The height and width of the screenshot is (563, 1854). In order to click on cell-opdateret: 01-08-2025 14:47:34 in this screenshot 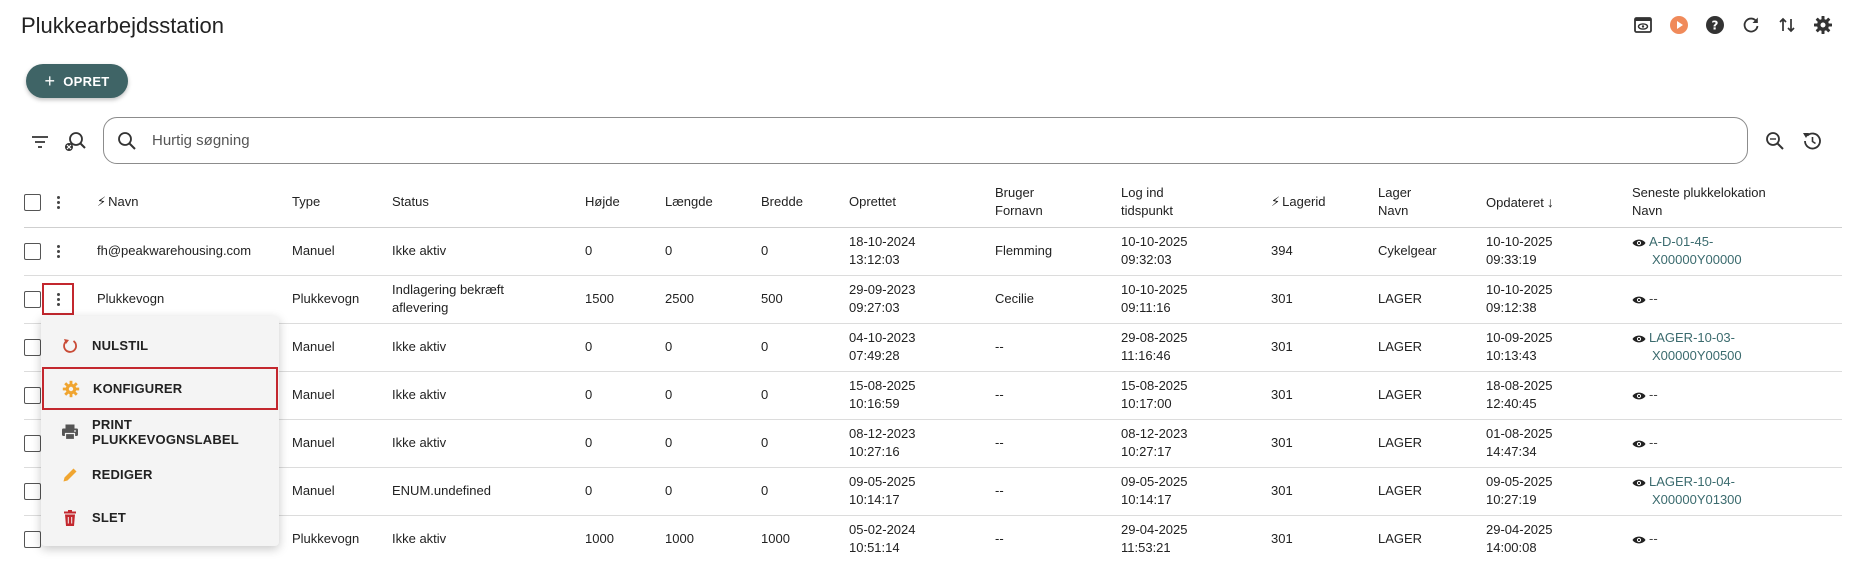, I will do `click(1519, 442)`.